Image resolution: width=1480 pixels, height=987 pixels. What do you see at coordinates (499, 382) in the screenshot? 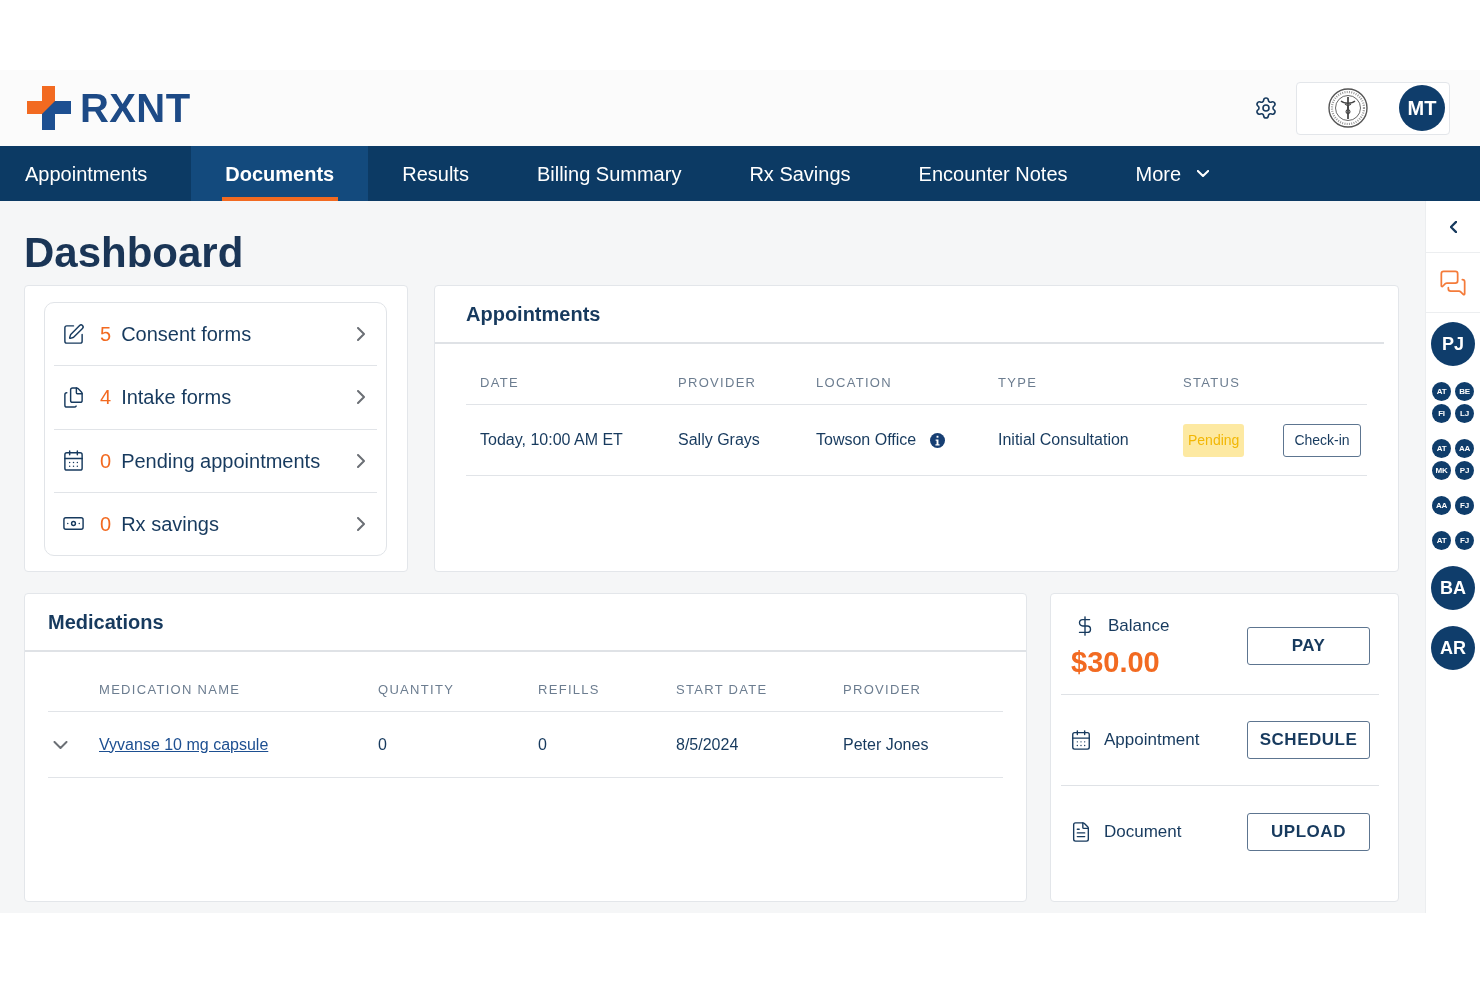
I see `column-header: DATE` at bounding box center [499, 382].